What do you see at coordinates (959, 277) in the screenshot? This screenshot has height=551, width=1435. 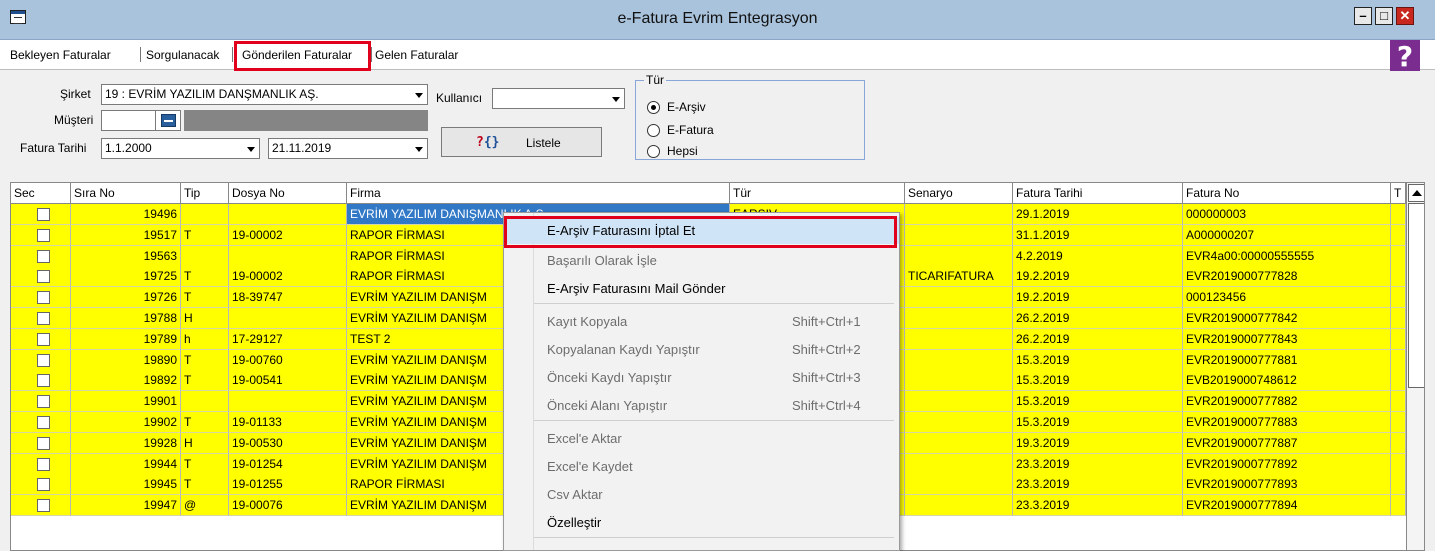 I see `cell-senaryo: TICARIFATURA` at bounding box center [959, 277].